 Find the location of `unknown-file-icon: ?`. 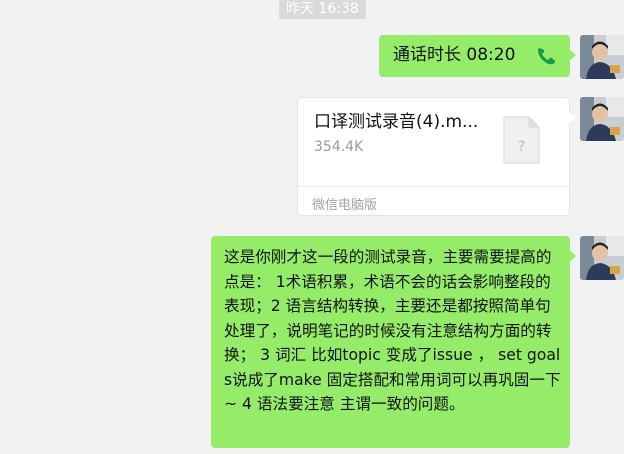

unknown-file-icon: ? is located at coordinates (521, 140).